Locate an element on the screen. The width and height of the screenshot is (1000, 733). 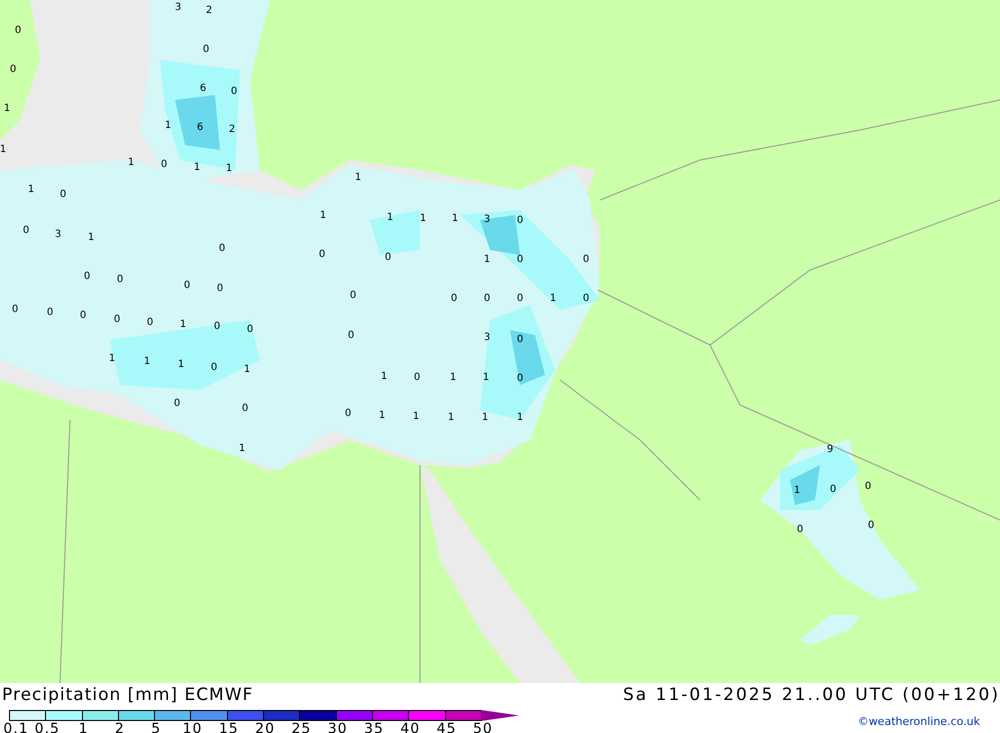
legend-label: 35 is located at coordinates (374, 727).